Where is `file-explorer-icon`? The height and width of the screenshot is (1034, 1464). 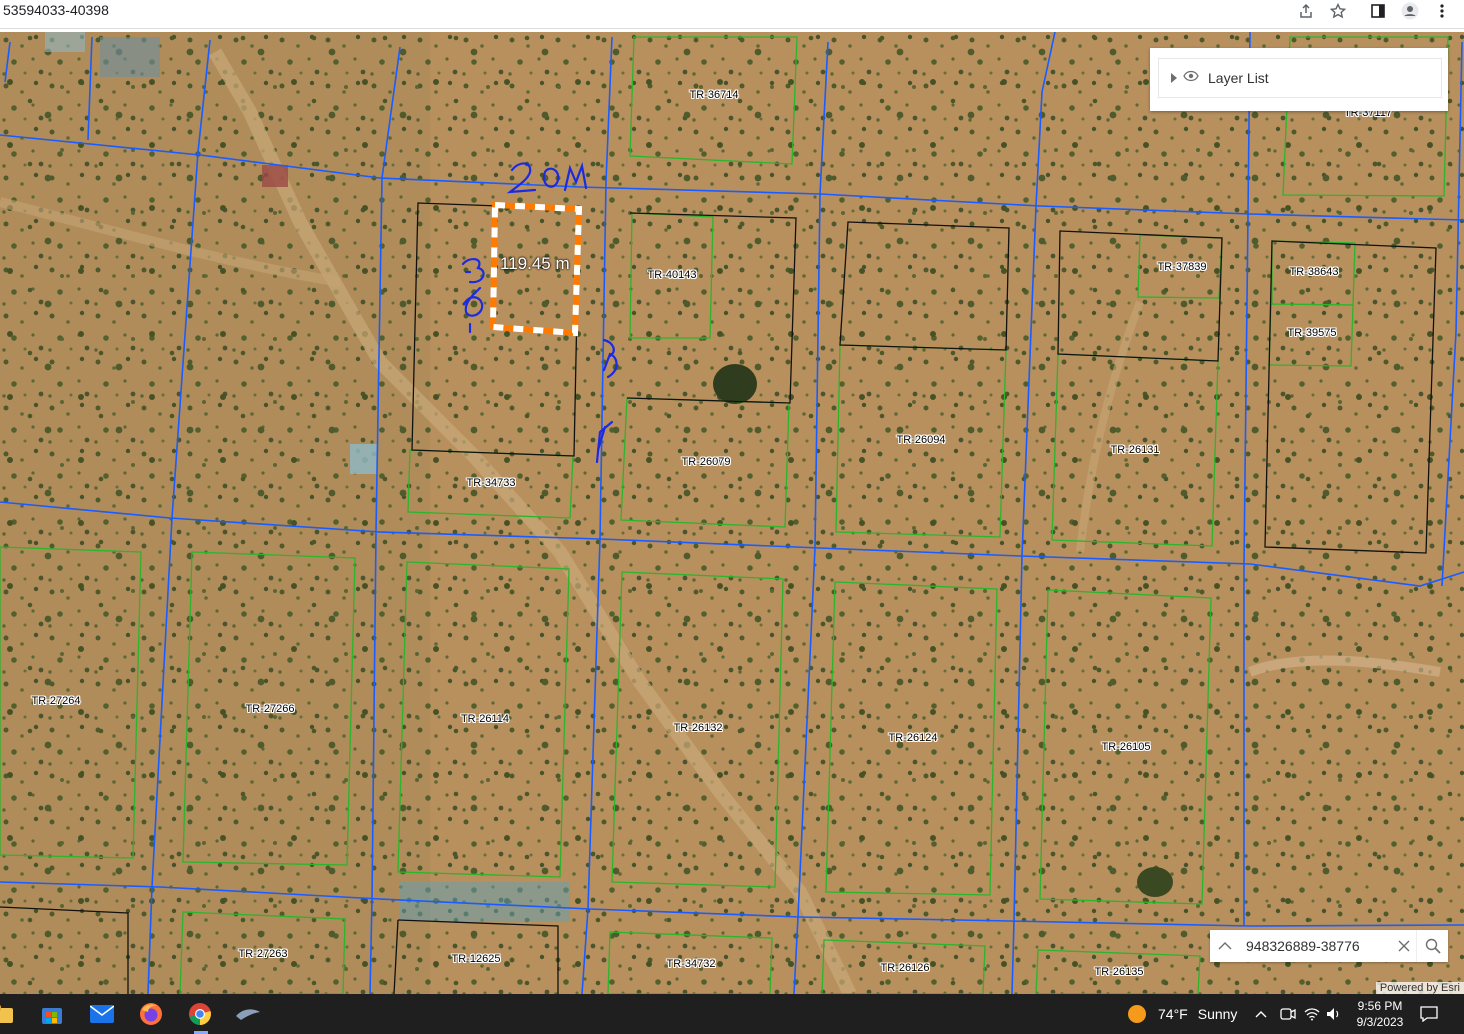 file-explorer-icon is located at coordinates (9, 1014).